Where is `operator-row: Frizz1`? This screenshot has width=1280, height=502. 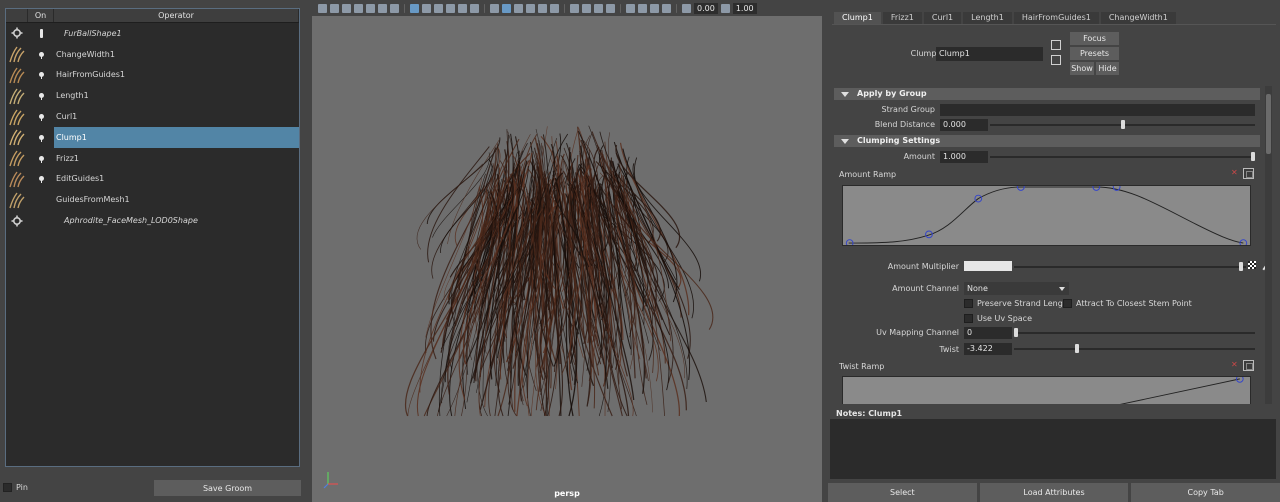
operator-row: Frizz1 is located at coordinates (152, 158).